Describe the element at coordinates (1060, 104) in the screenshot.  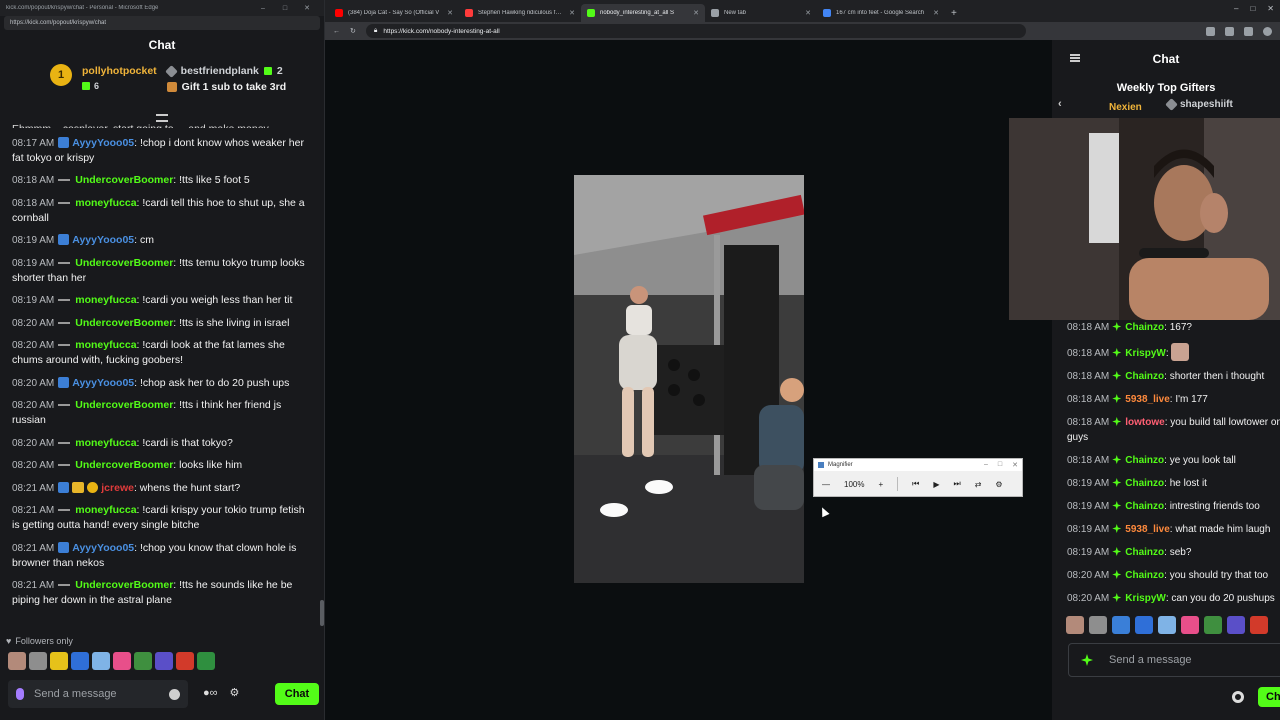
I see `chevron-left-icon: ‹` at that location.